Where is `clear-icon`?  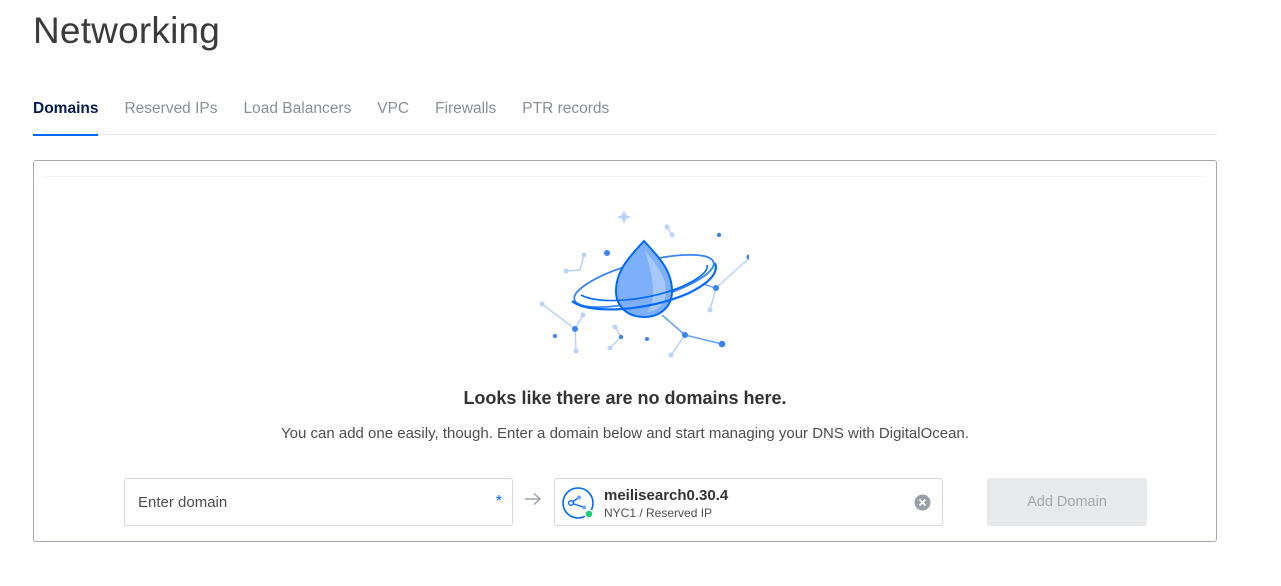
clear-icon is located at coordinates (922, 502).